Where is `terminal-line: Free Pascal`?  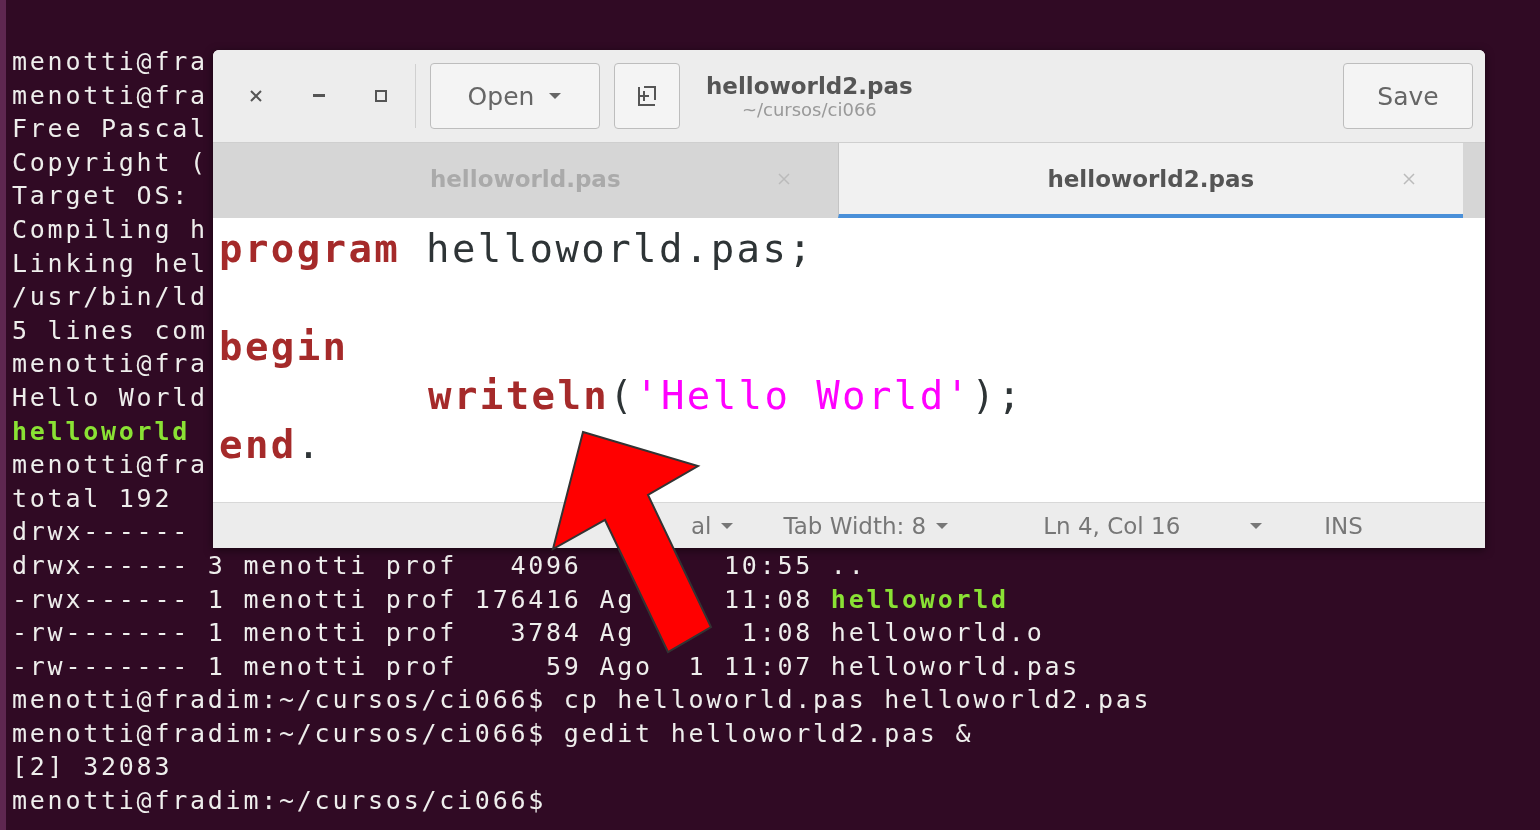
terminal-line: Free Pascal is located at coordinates (110, 129).